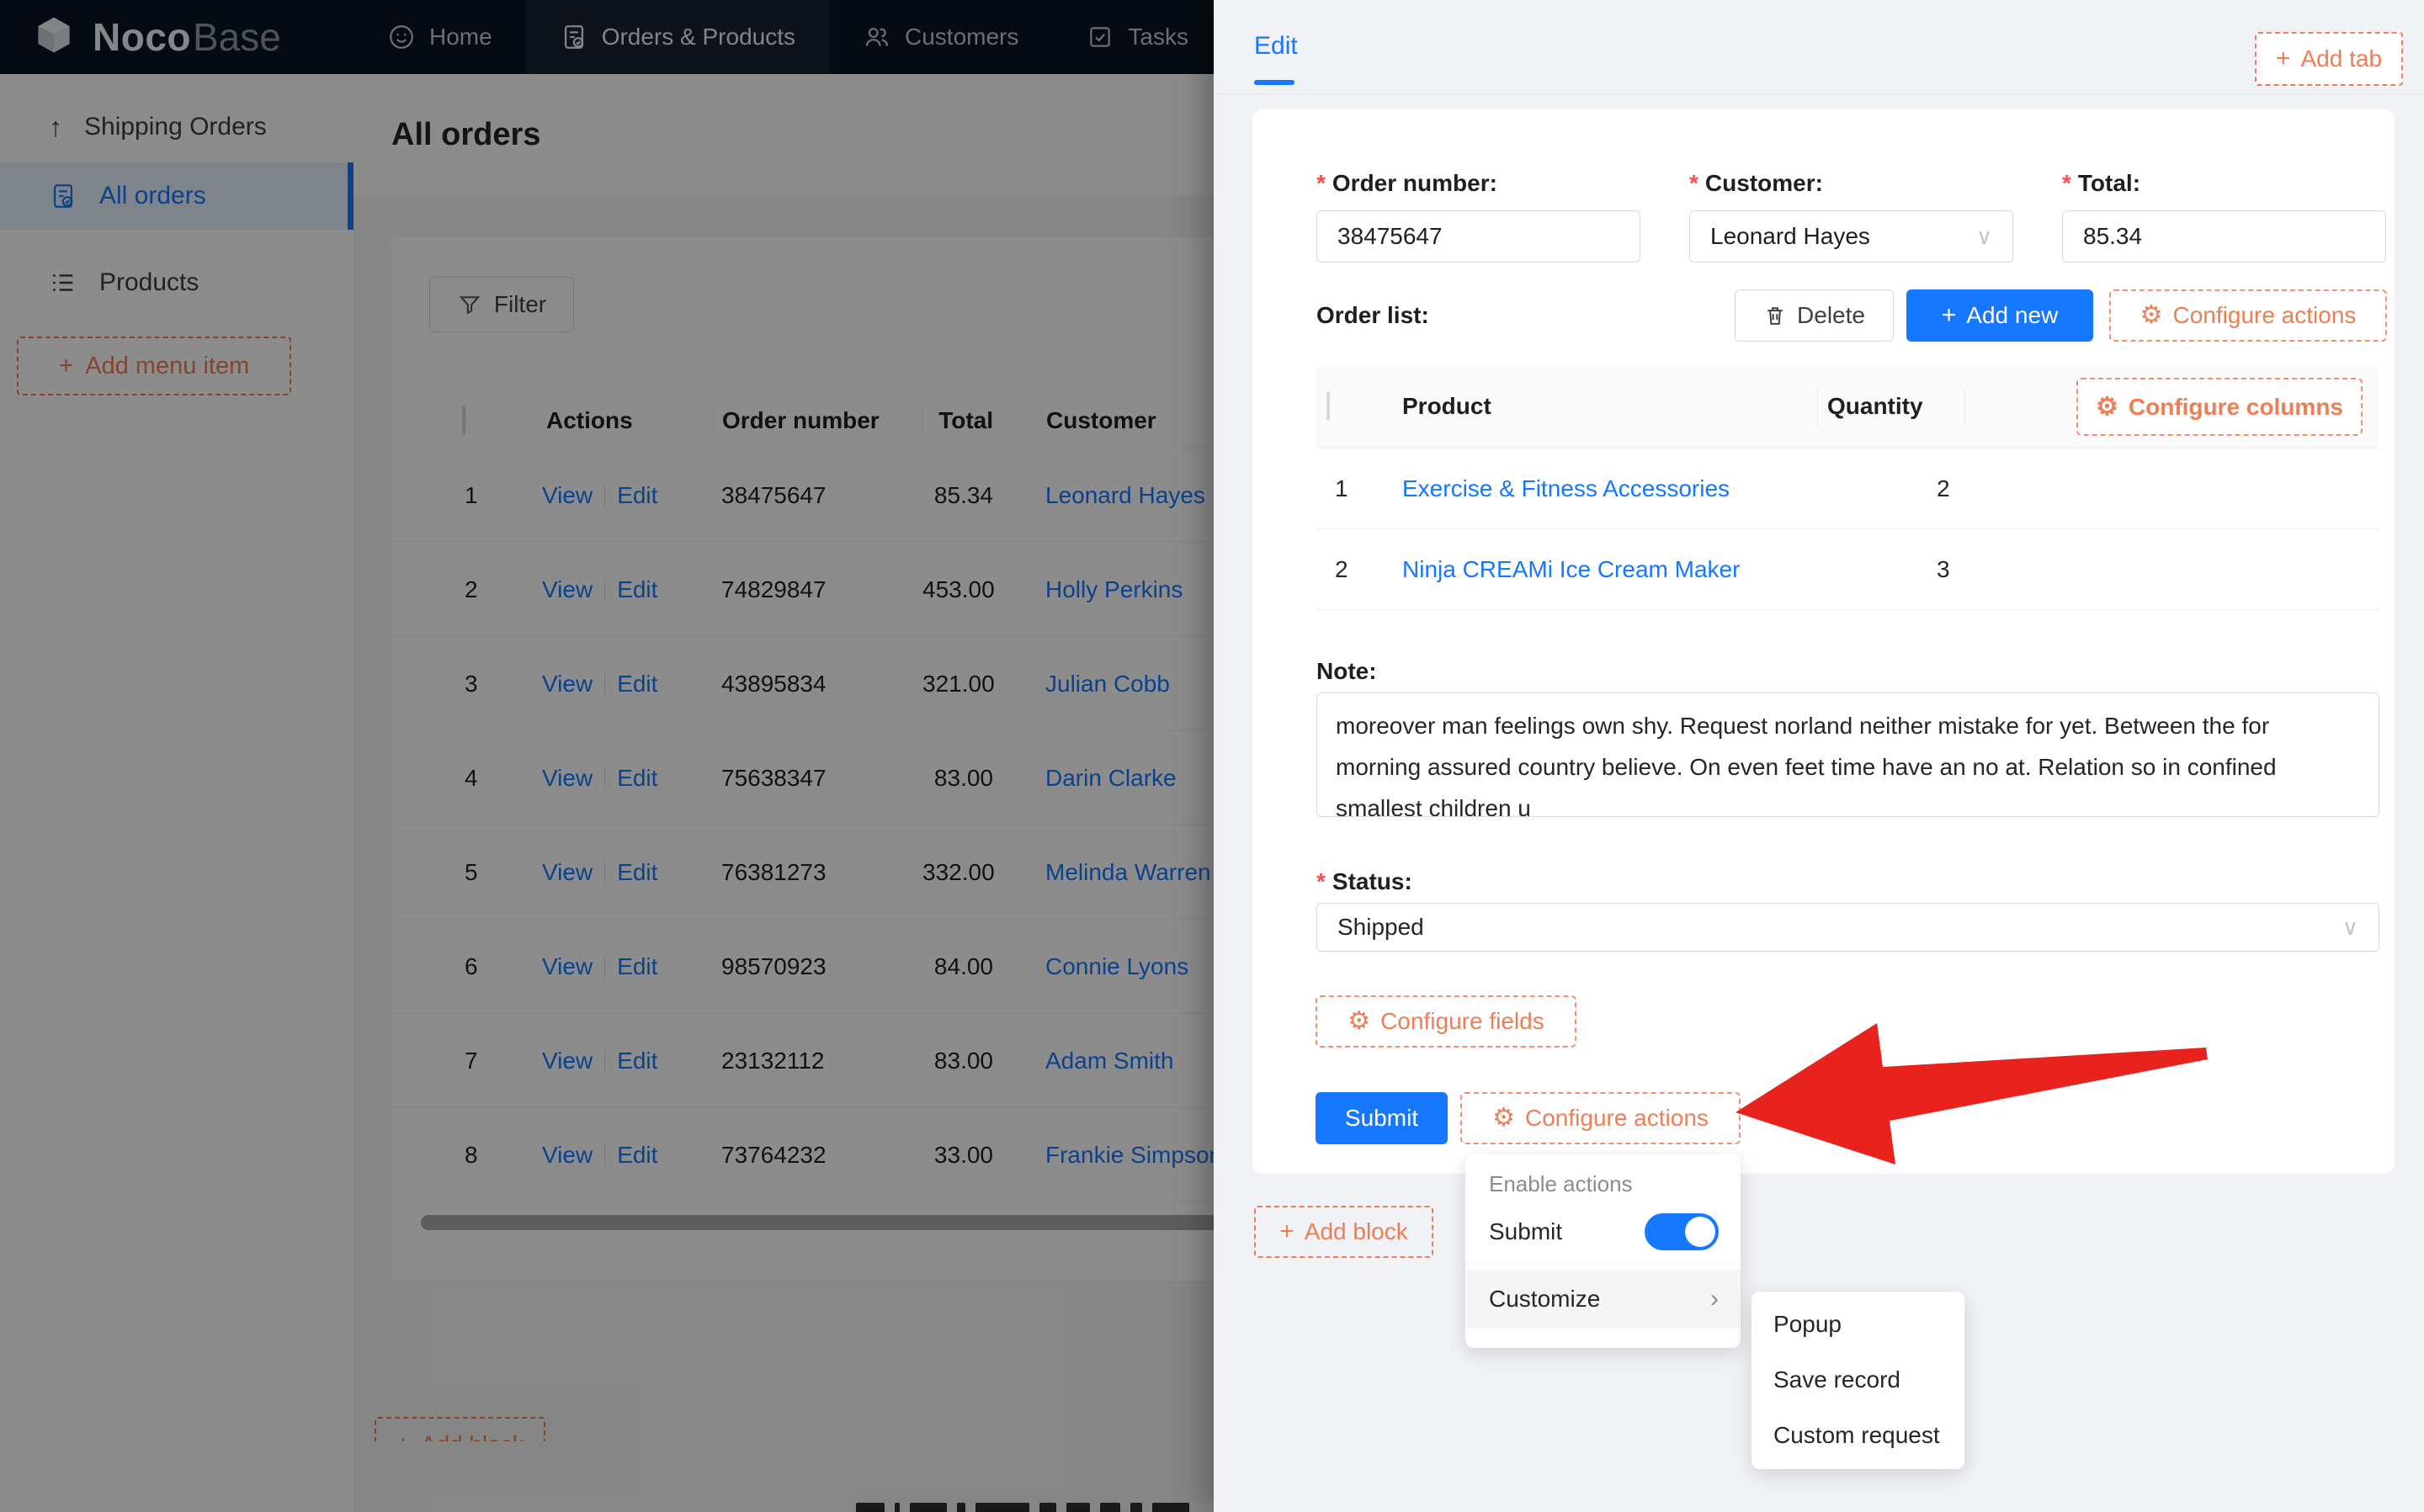  What do you see at coordinates (1851, 236) in the screenshot?
I see `customer-select: Leonard Hayes ∨` at bounding box center [1851, 236].